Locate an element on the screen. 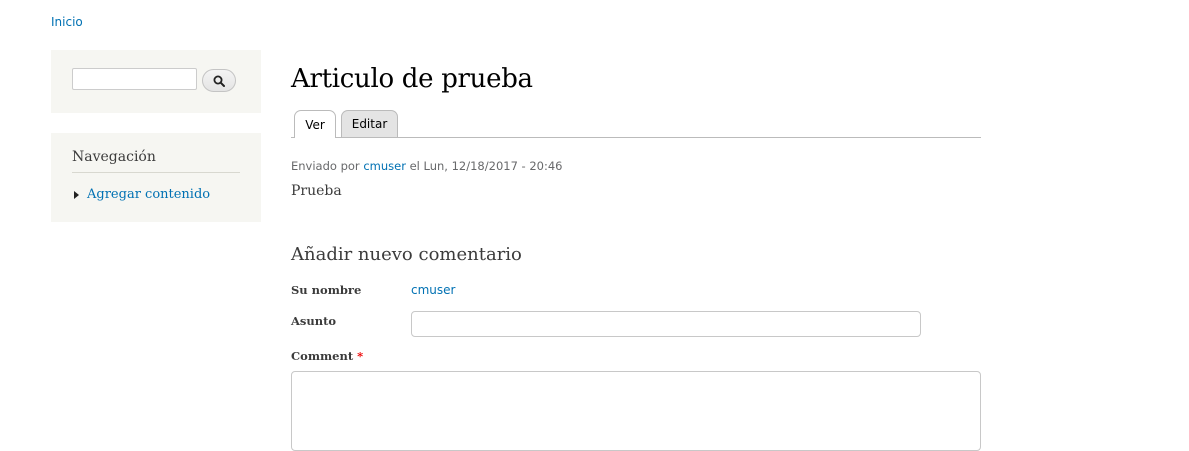 This screenshot has height=451, width=1189. name-value-link: cmuser is located at coordinates (433, 290).